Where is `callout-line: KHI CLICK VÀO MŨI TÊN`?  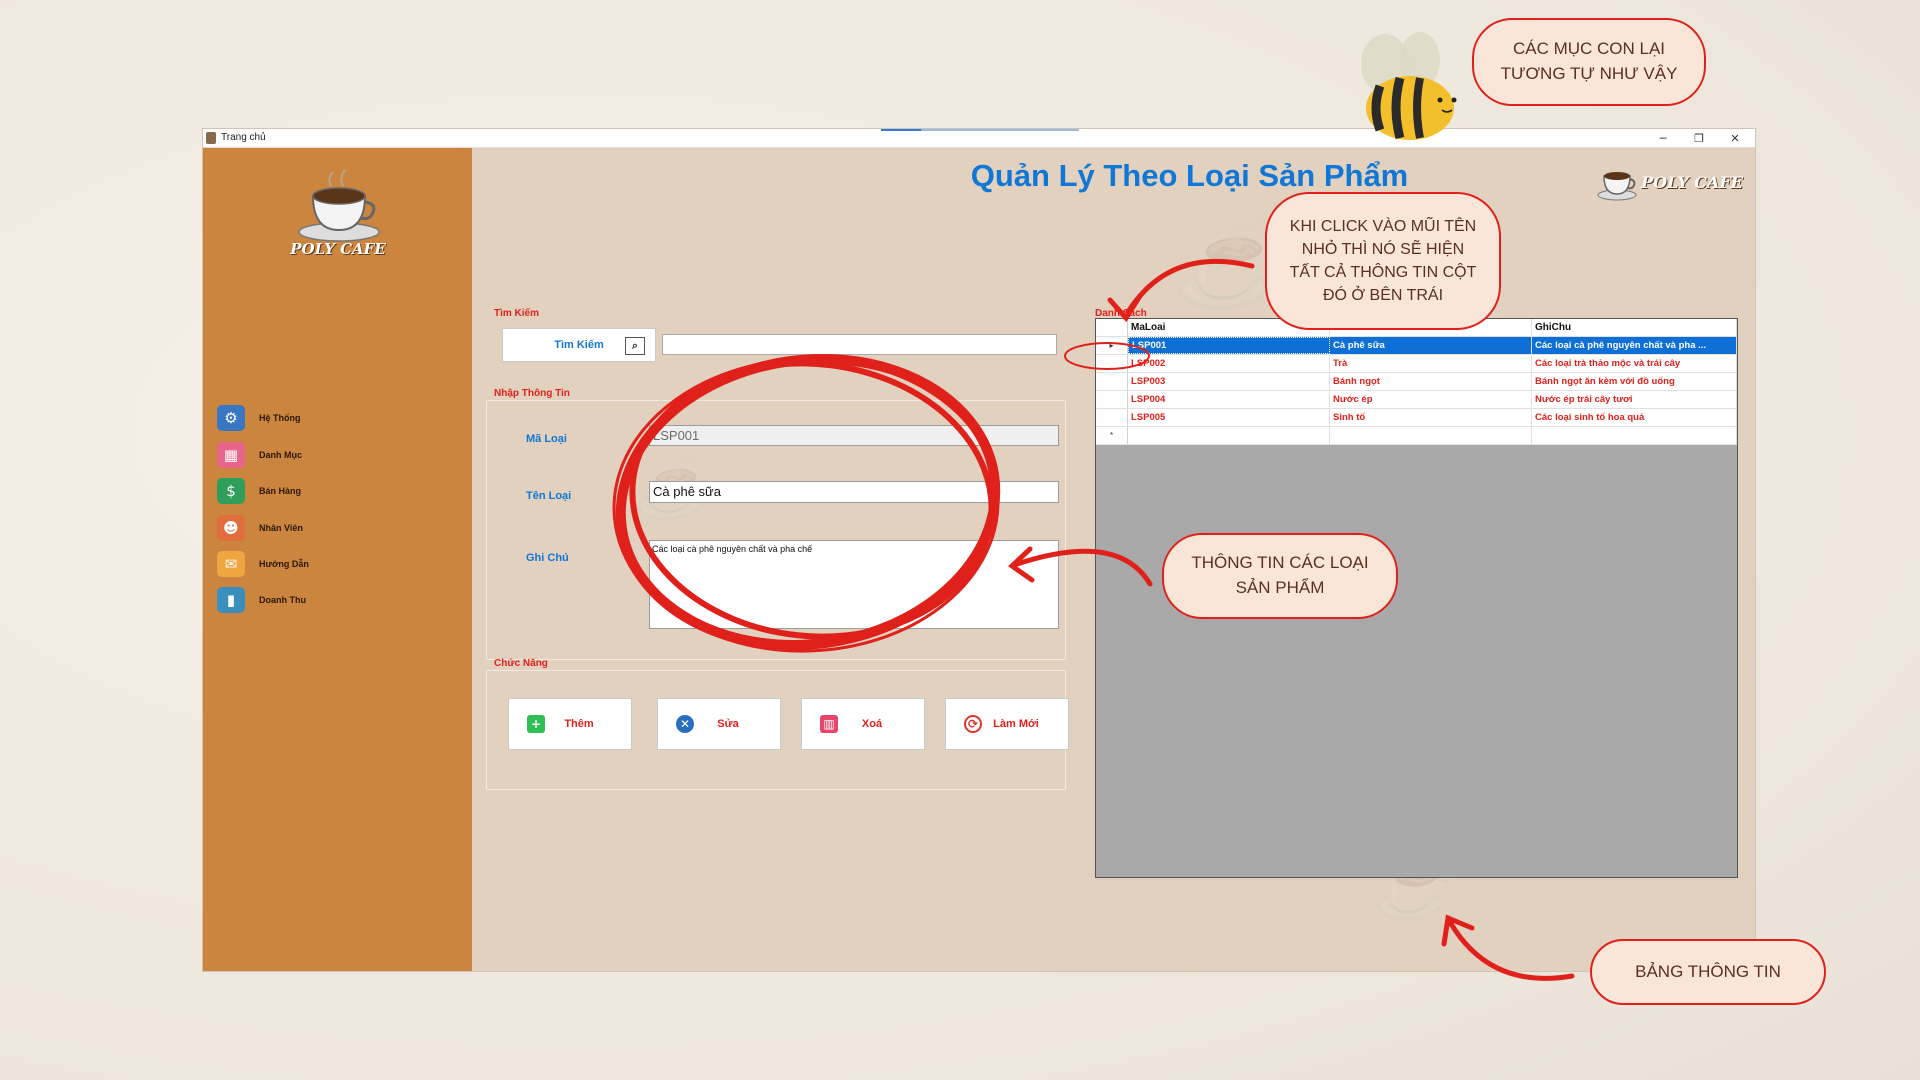
callout-line: KHI CLICK VÀO MŨI TÊN is located at coordinates (1383, 226).